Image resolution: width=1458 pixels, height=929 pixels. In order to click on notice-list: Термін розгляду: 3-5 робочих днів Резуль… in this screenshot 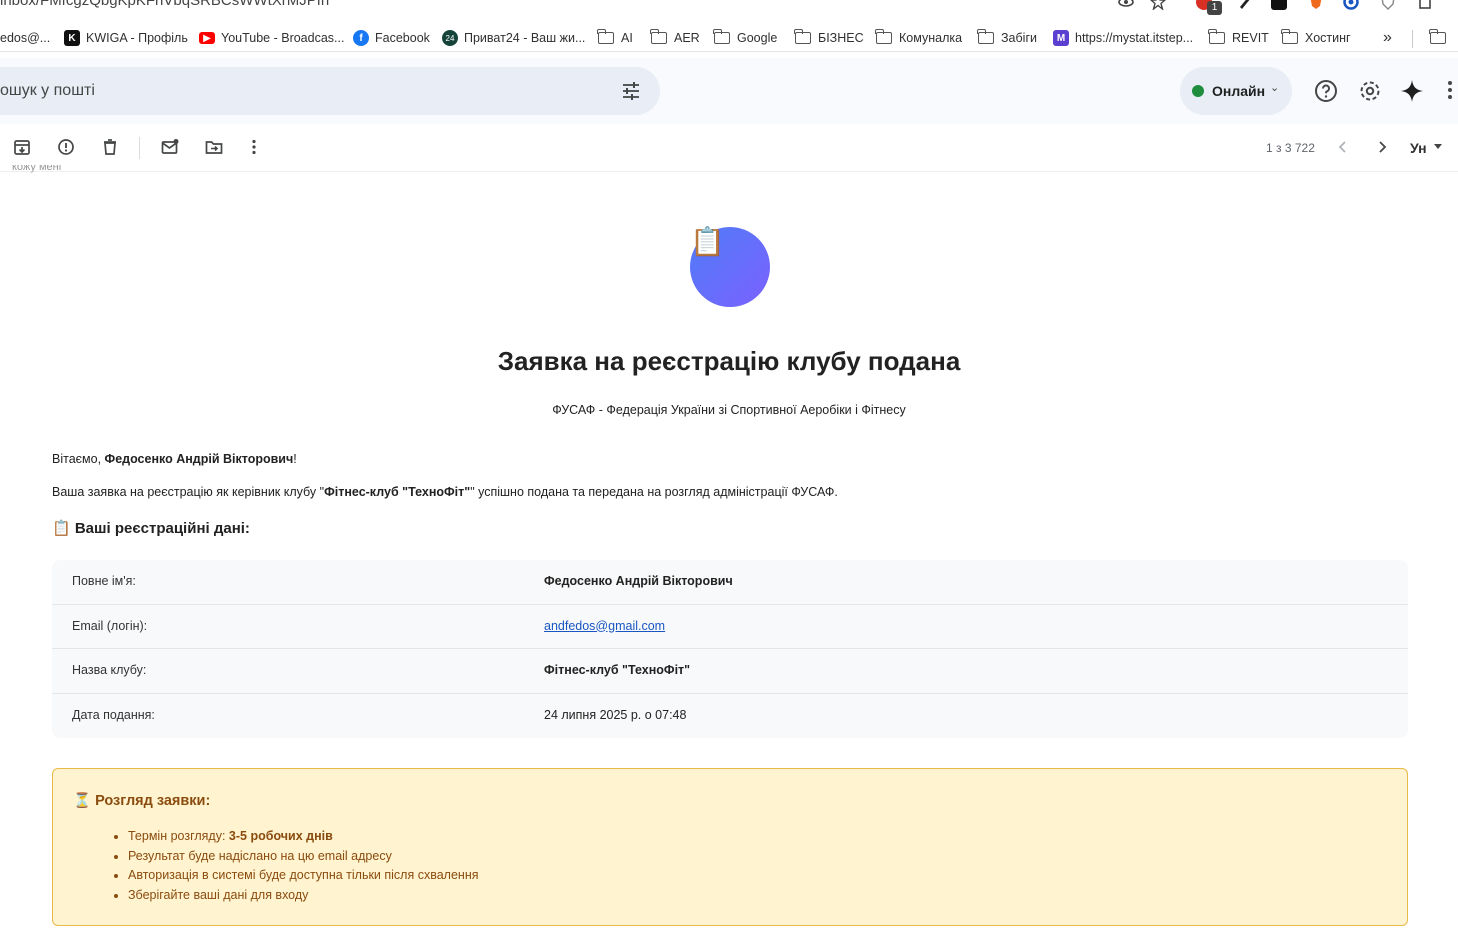, I will do `click(303, 868)`.